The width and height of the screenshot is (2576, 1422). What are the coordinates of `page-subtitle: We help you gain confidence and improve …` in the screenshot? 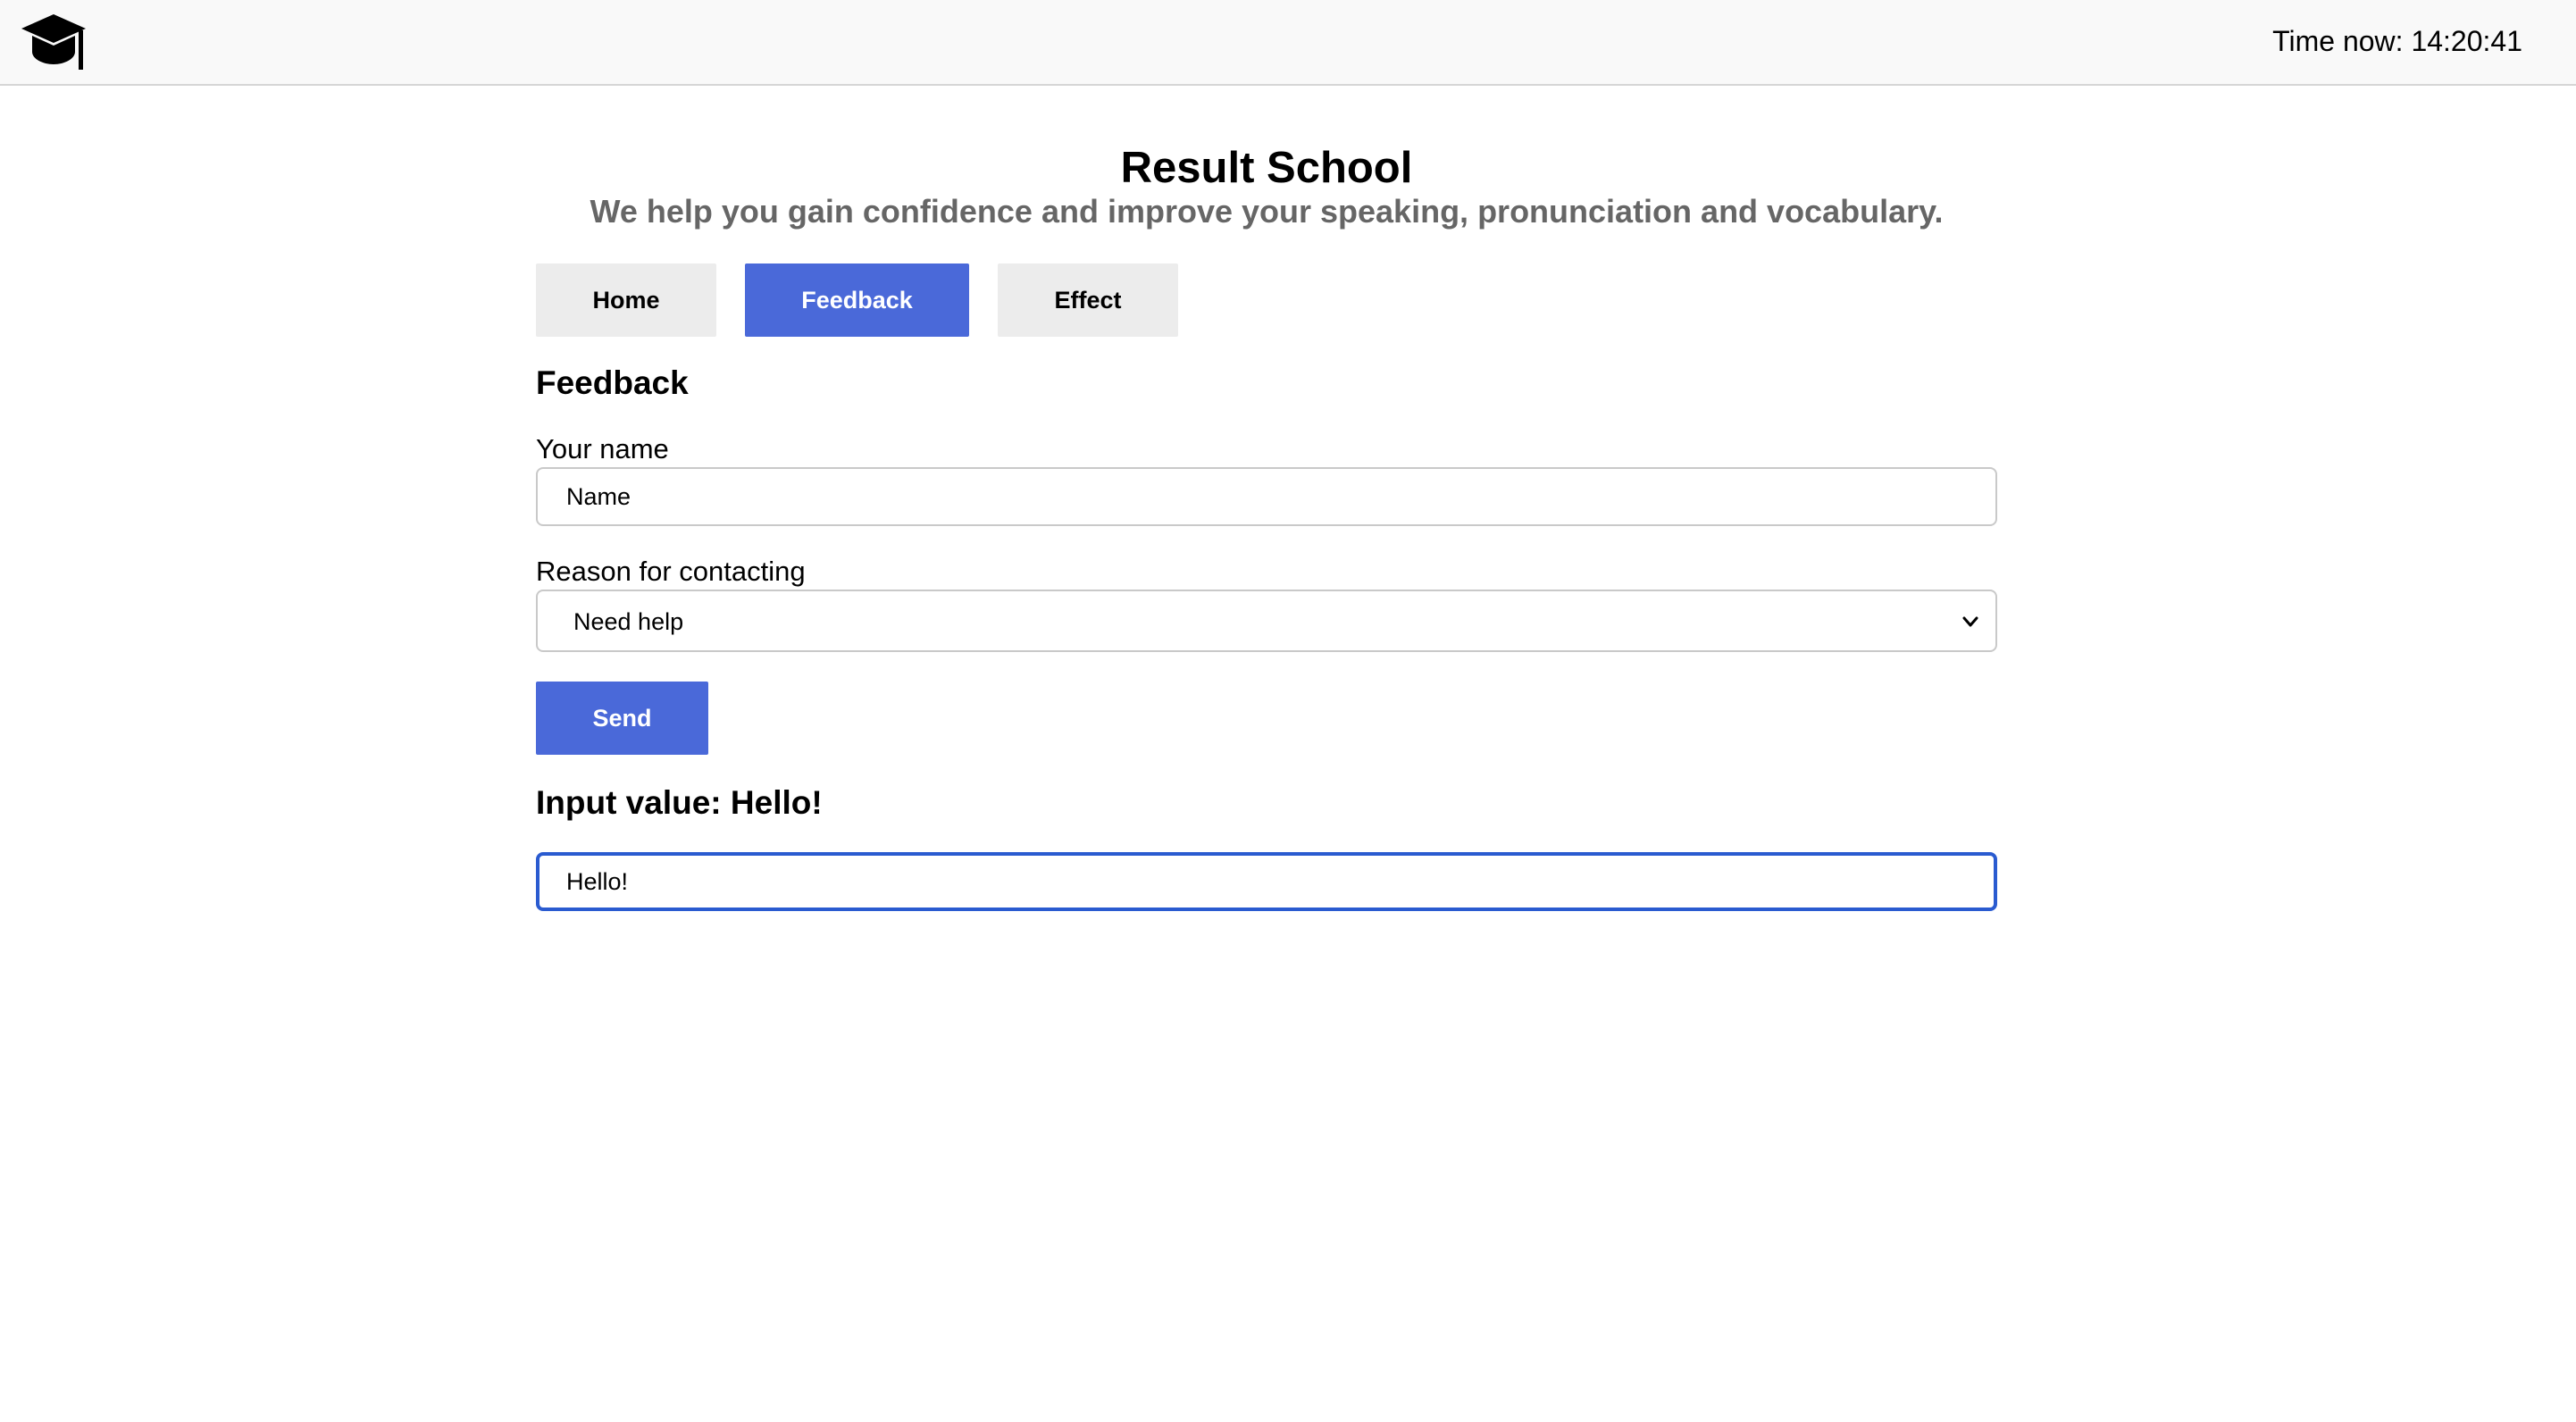 It's located at (1267, 211).